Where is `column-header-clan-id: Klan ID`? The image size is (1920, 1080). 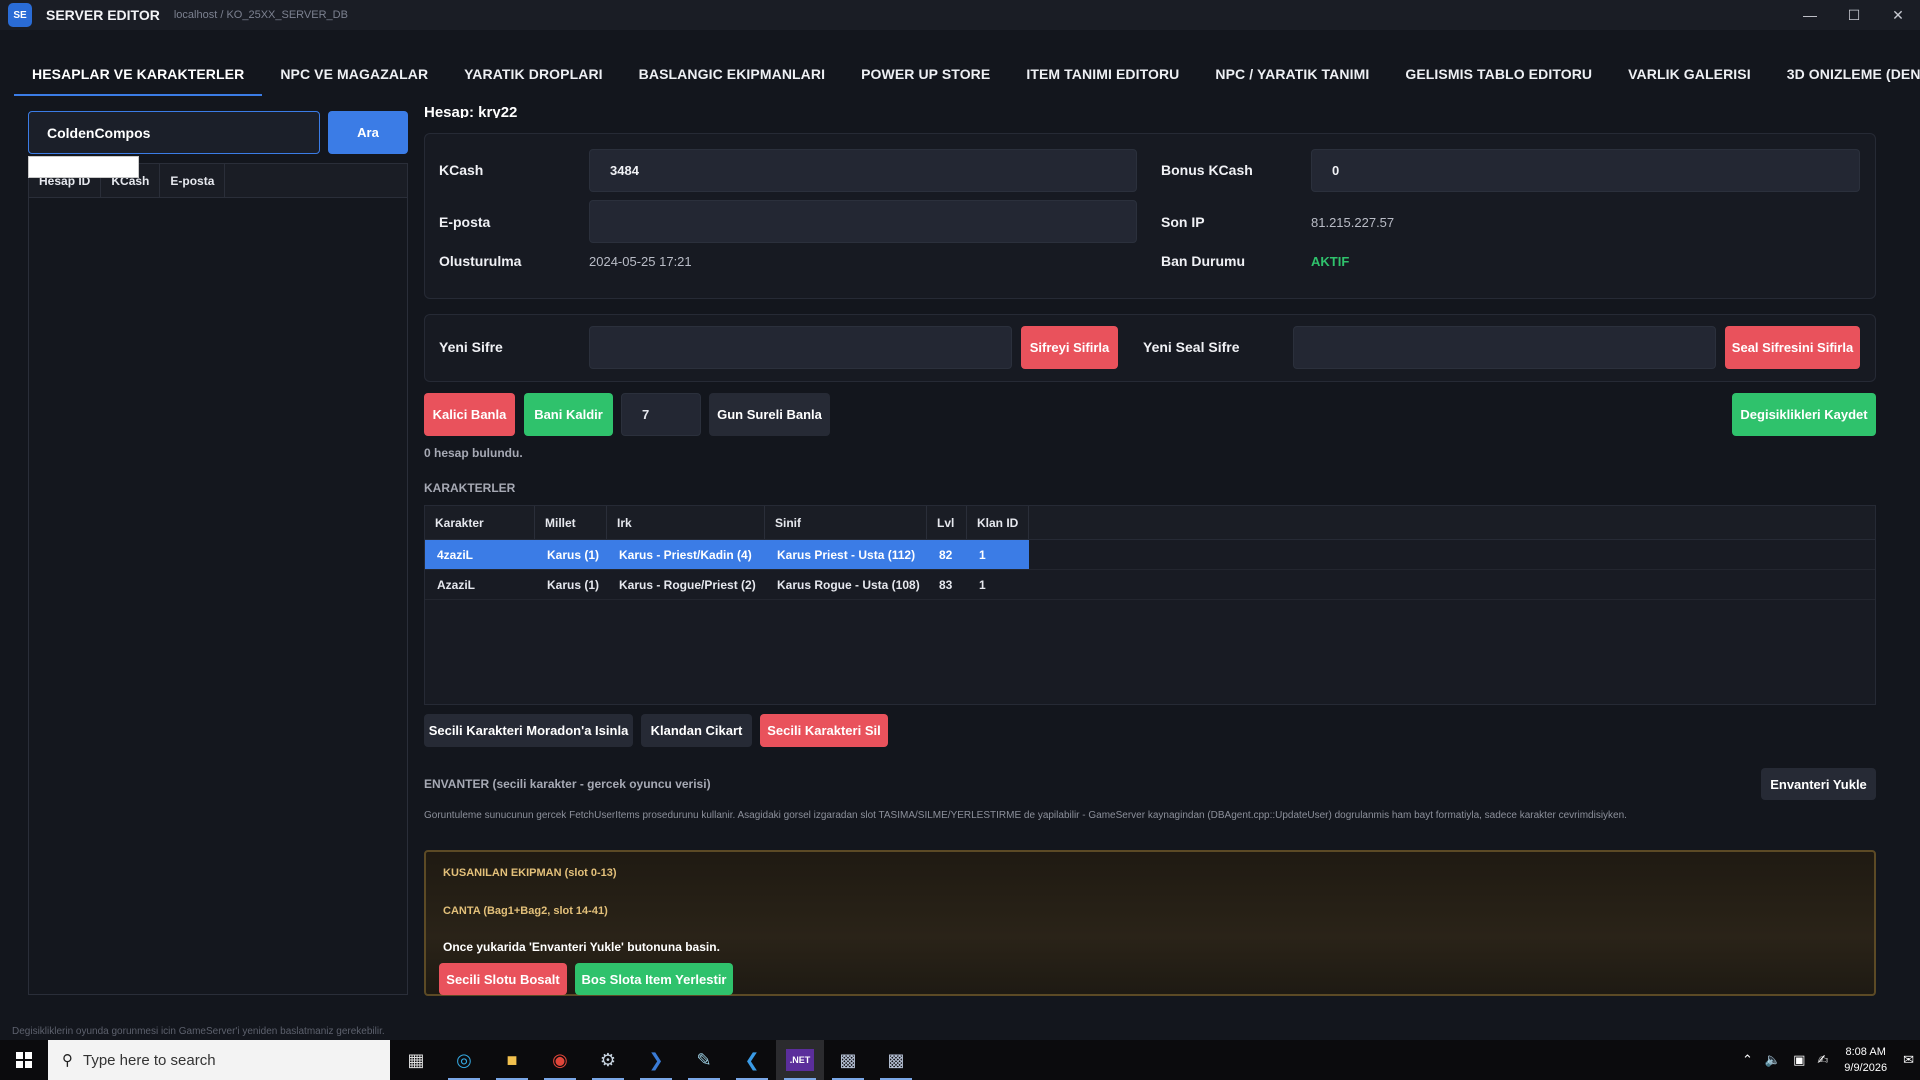
column-header-clan-id: Klan ID is located at coordinates (998, 522).